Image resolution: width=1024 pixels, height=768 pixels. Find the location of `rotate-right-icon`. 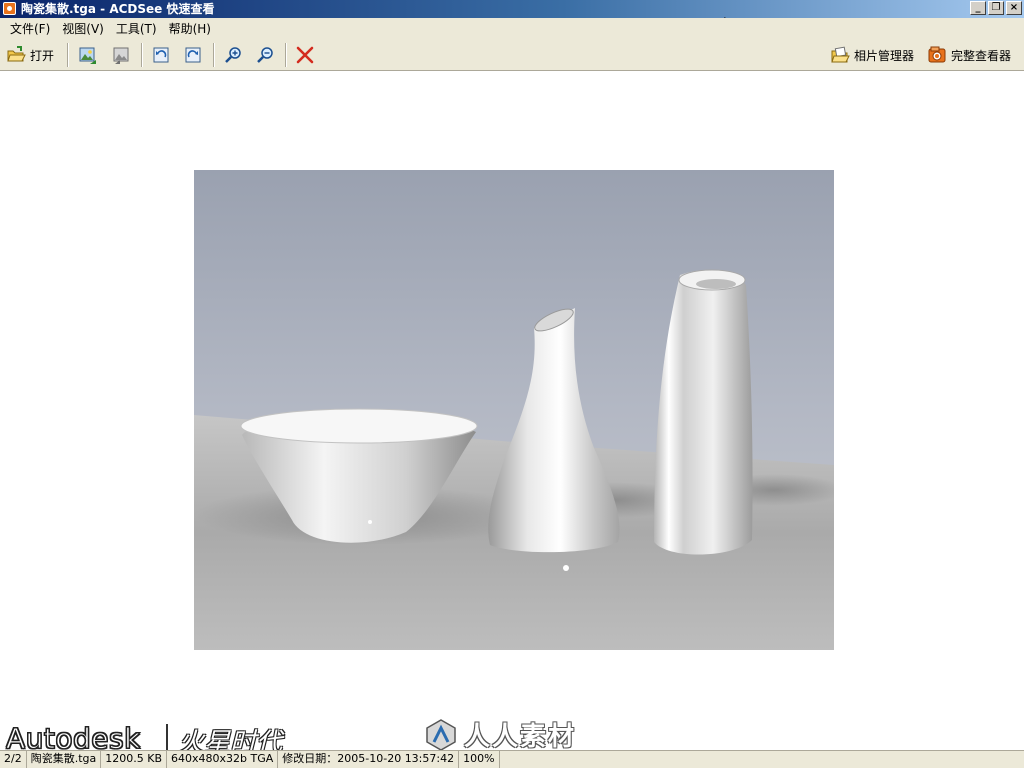

rotate-right-icon is located at coordinates (193, 55).